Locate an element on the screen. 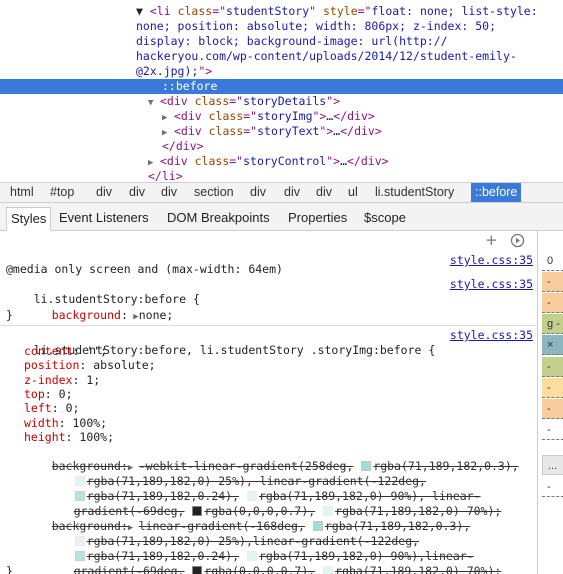 The image size is (563, 574). dom-token: style is located at coordinates (340, 11).